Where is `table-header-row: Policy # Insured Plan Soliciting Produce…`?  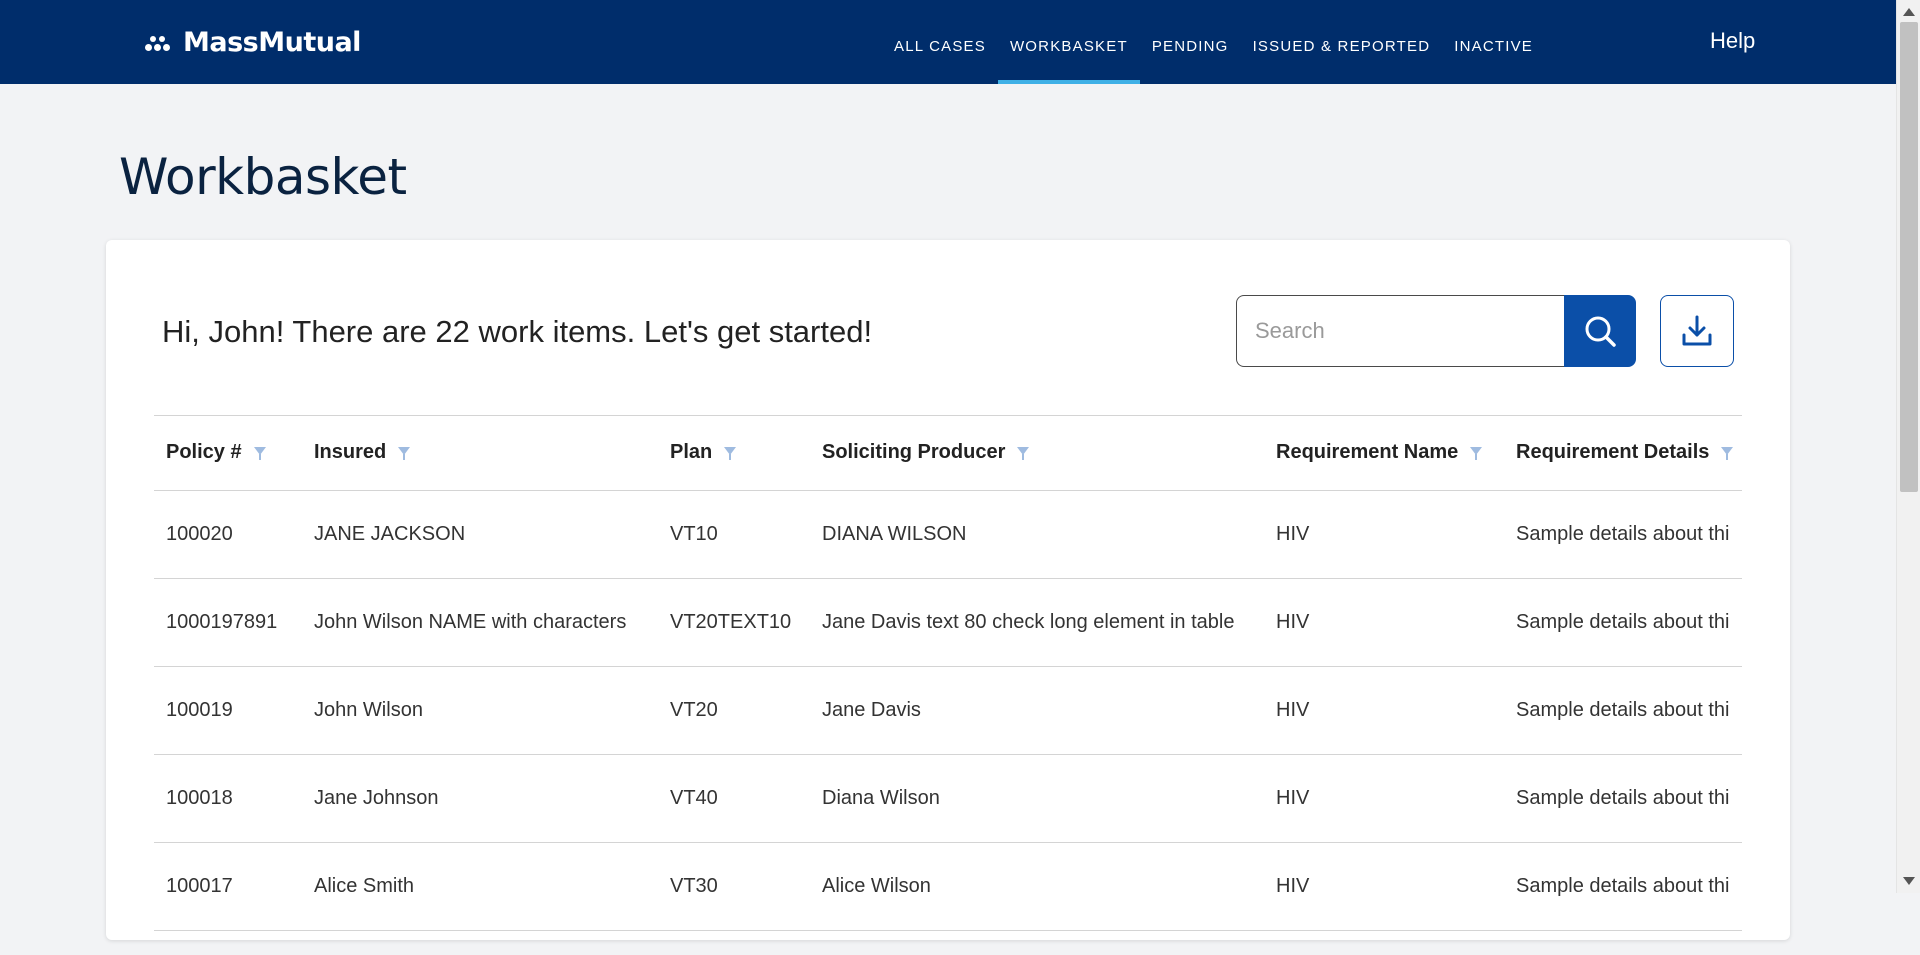
table-header-row: Policy # Insured Plan Soliciting Produce… is located at coordinates (948, 453).